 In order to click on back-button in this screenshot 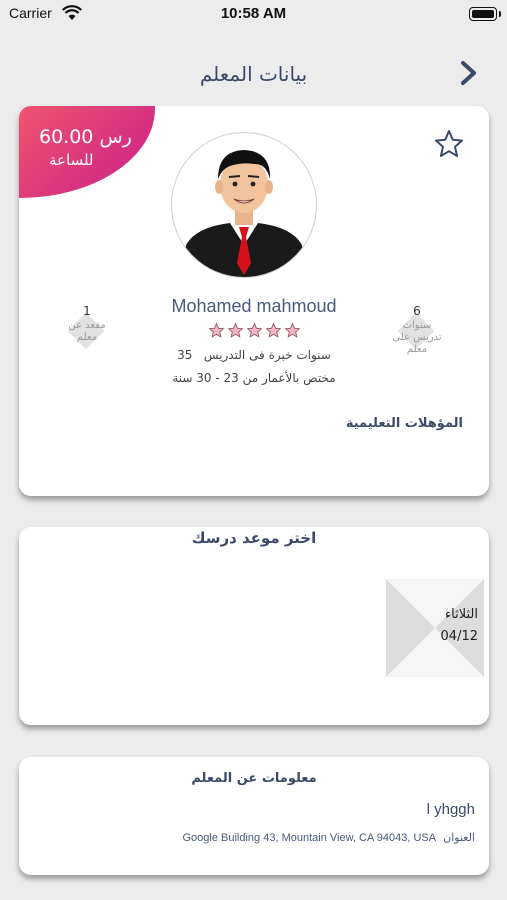, I will do `click(469, 73)`.